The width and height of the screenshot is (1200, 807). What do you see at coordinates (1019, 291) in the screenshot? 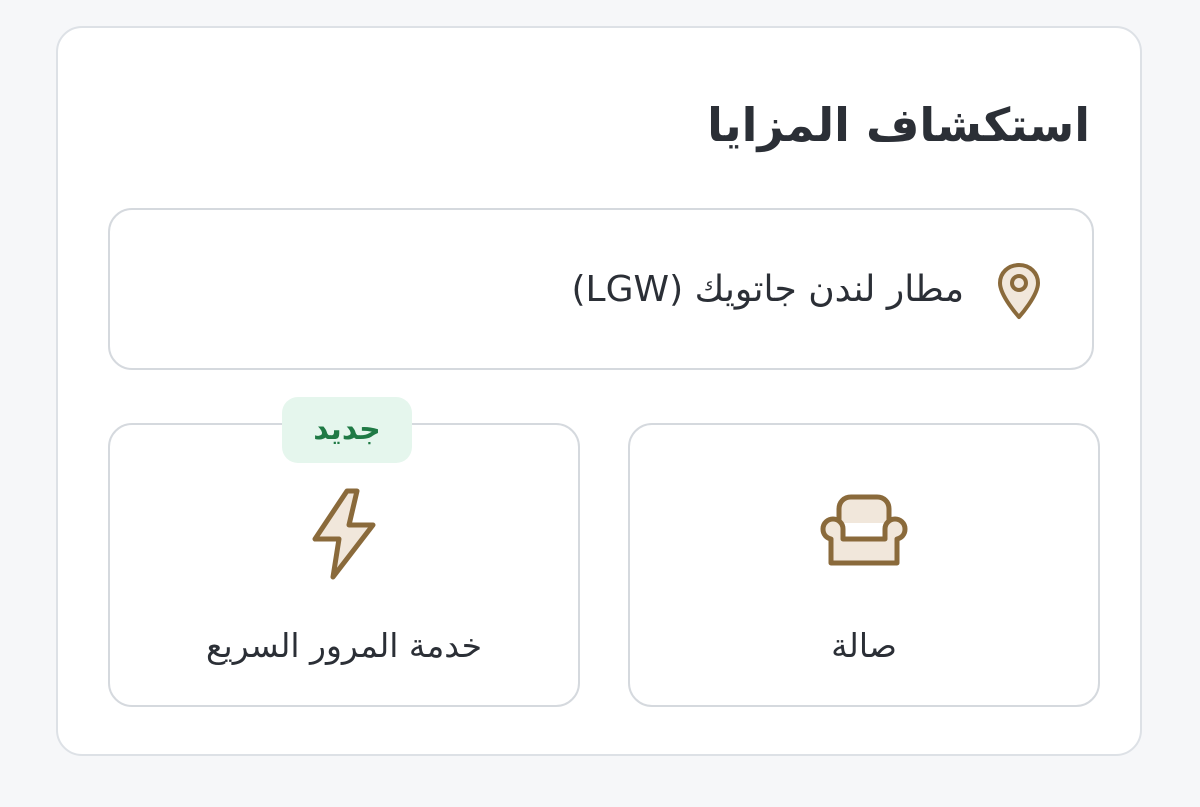
I see `location-pin-icon` at bounding box center [1019, 291].